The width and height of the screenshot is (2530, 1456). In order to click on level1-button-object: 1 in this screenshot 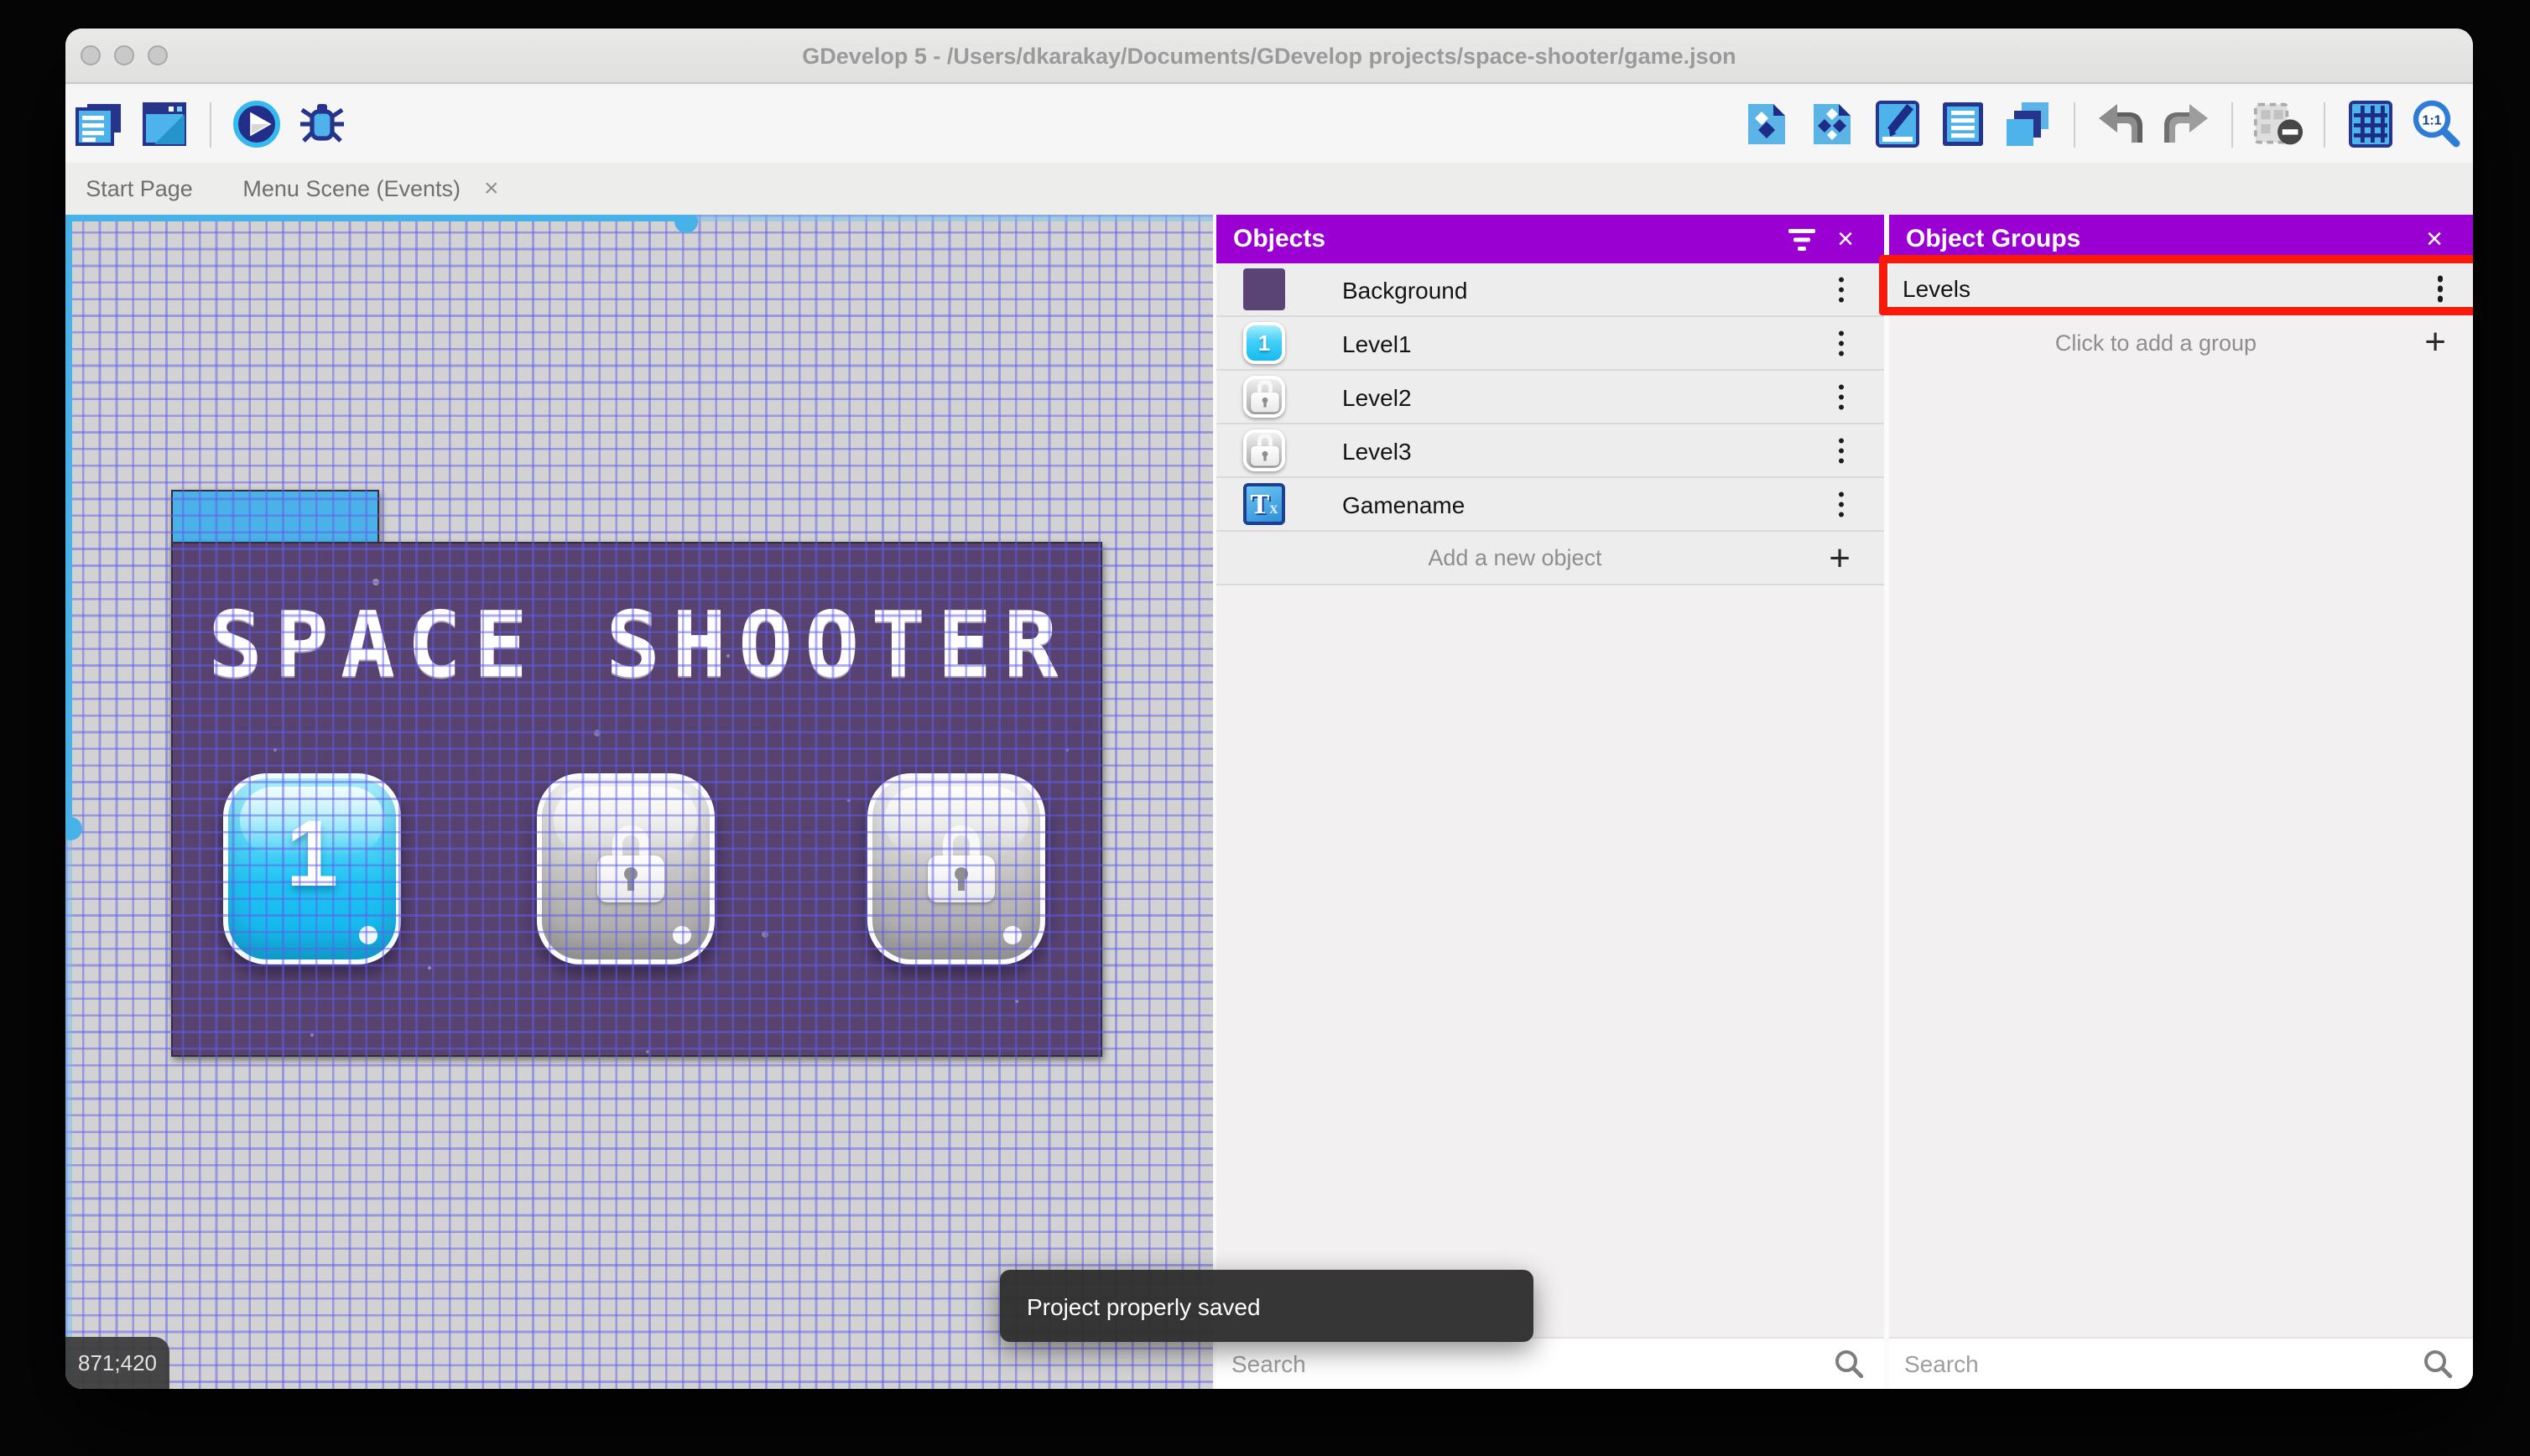, I will do `click(312, 869)`.